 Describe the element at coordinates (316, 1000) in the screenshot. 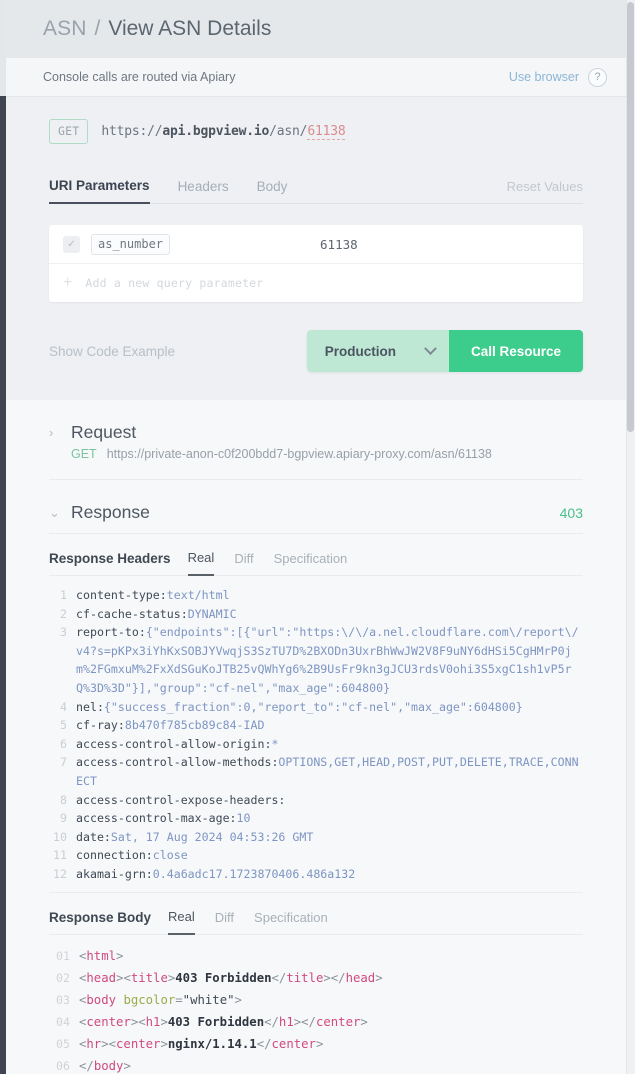

I see `body-line: 03 <body bgcolor="white">` at that location.